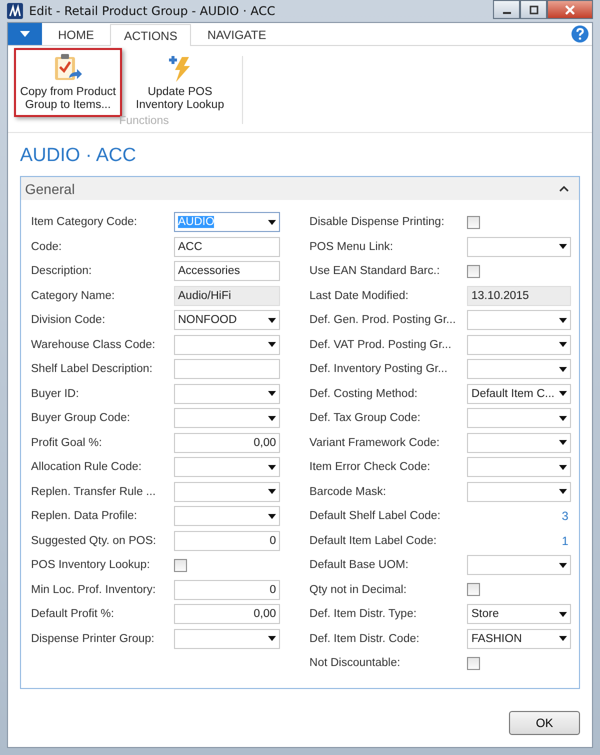  Describe the element at coordinates (506, 13) in the screenshot. I see `minimize-icon` at that location.